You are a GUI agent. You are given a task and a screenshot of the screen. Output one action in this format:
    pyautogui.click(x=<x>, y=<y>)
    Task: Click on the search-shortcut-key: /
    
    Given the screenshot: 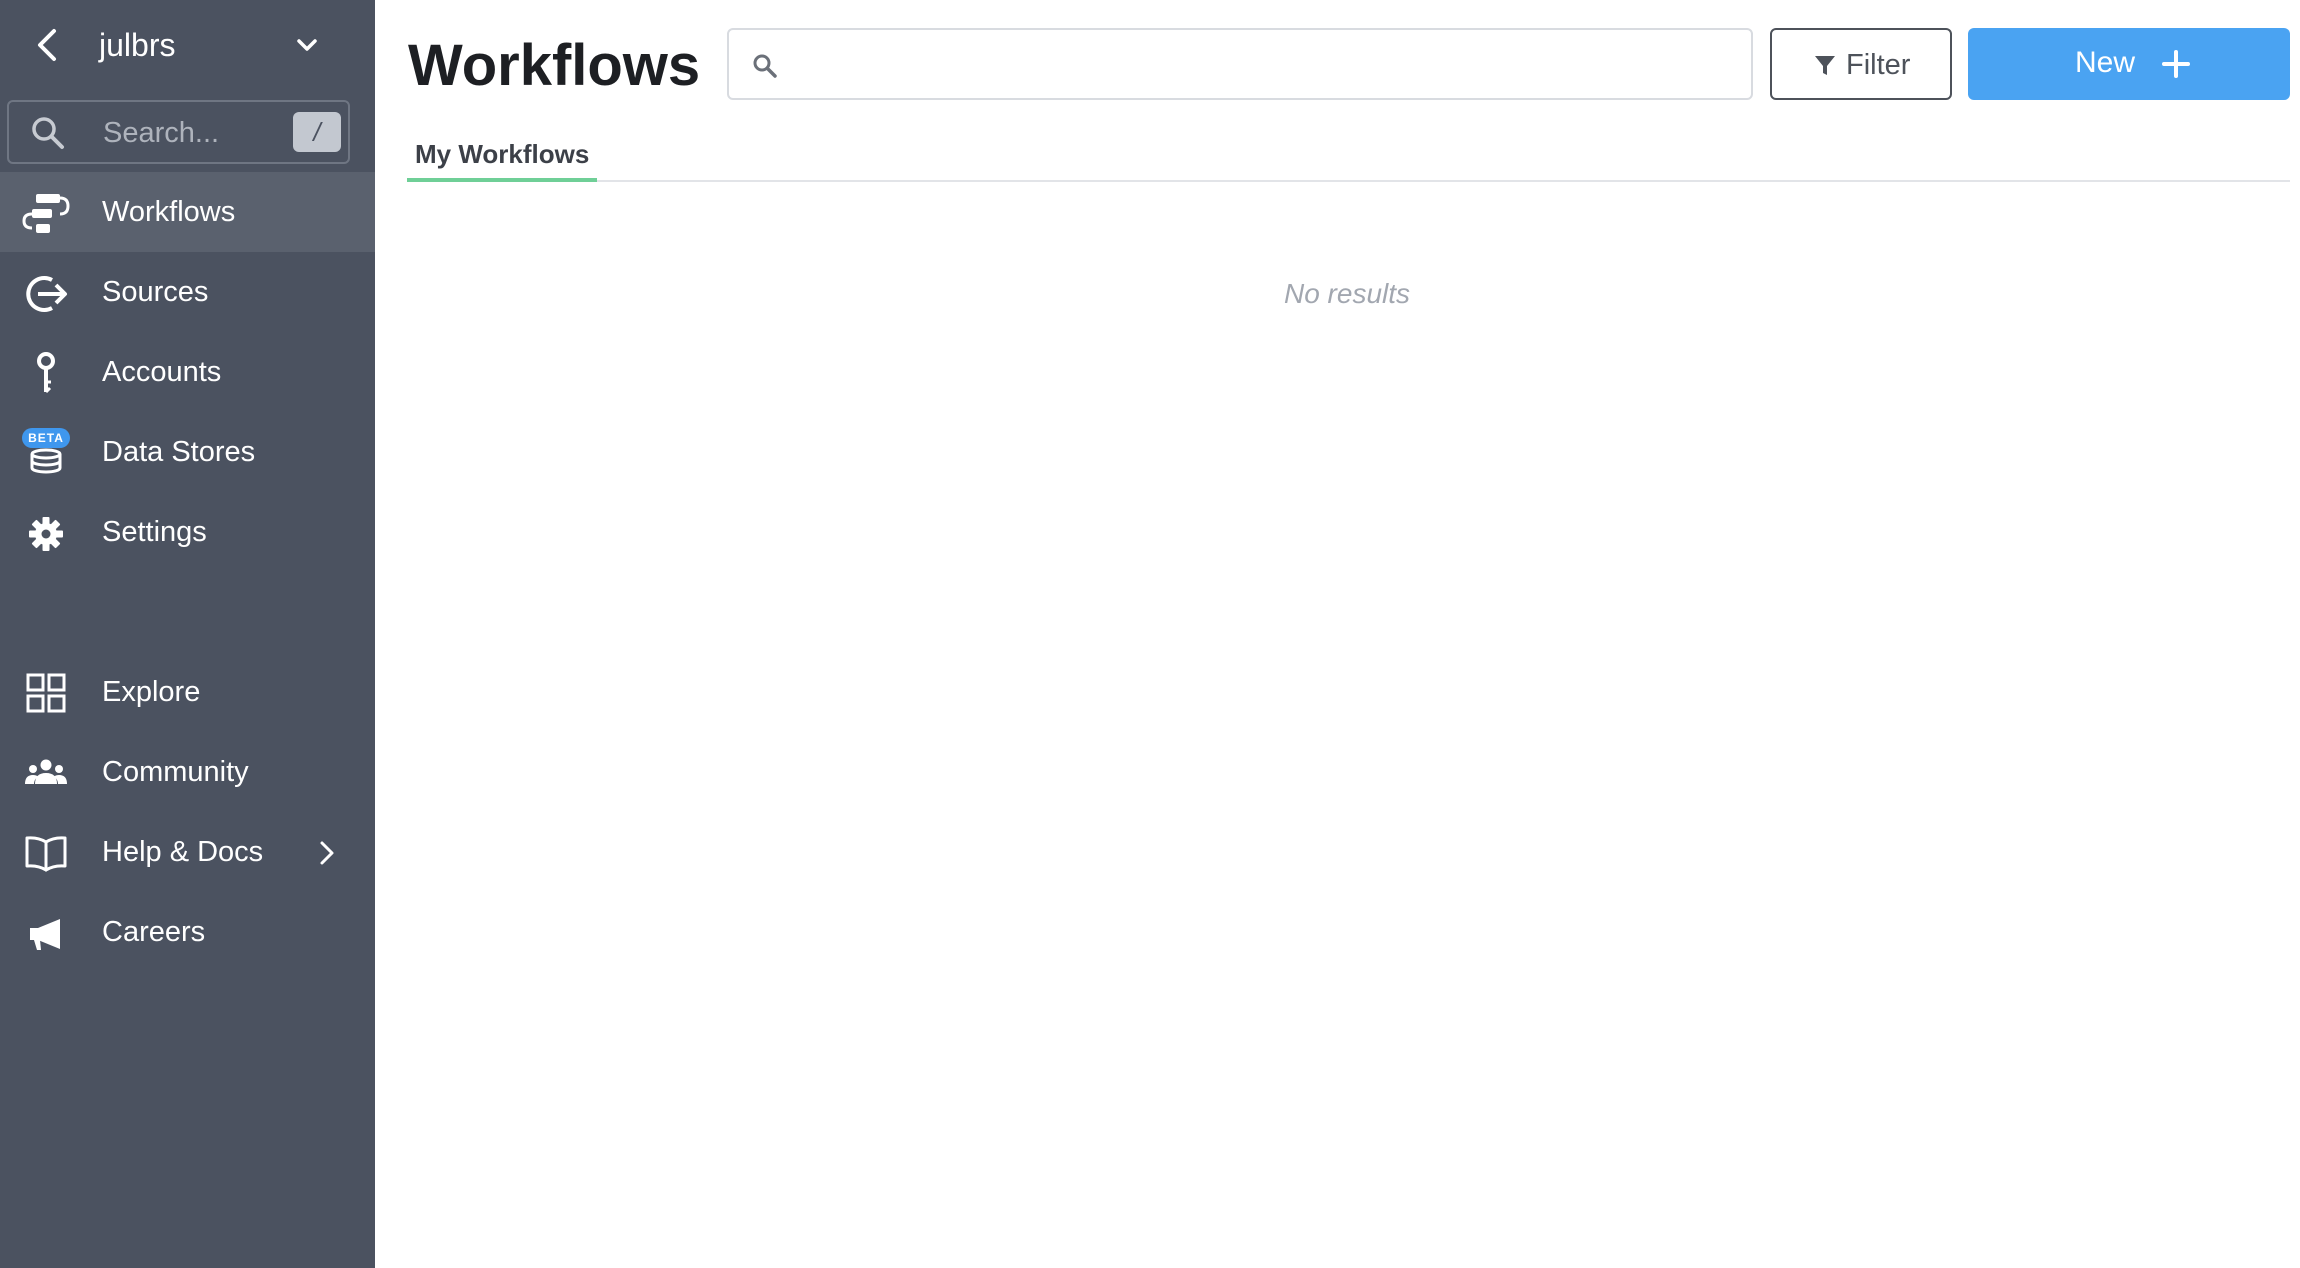 What is the action you would take?
    pyautogui.click(x=317, y=132)
    